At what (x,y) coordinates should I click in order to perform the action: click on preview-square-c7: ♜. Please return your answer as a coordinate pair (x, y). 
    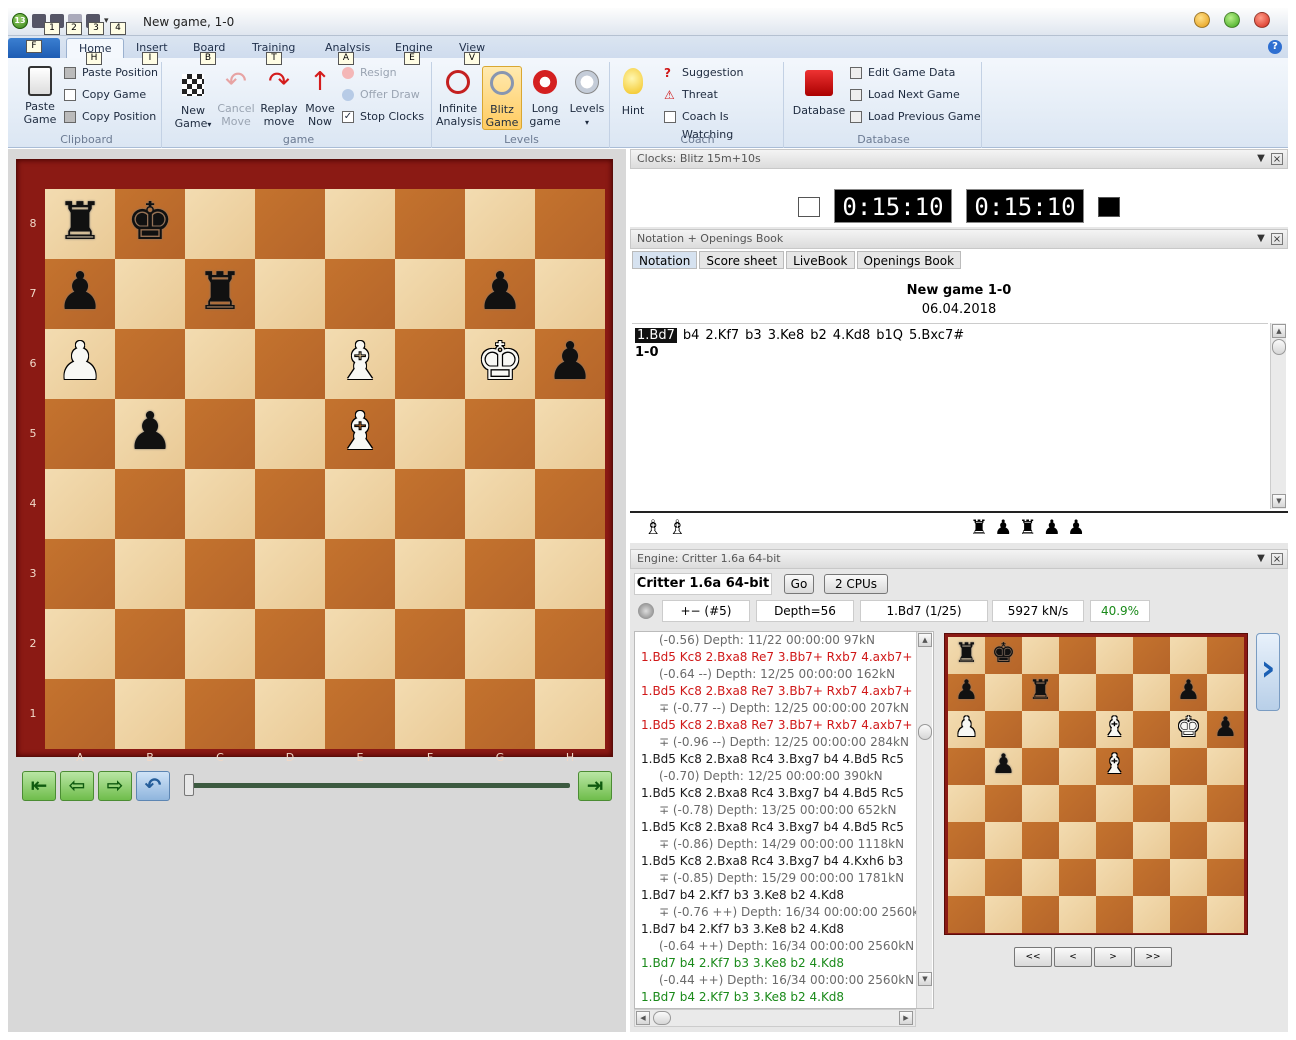
    Looking at the image, I should click on (1040, 692).